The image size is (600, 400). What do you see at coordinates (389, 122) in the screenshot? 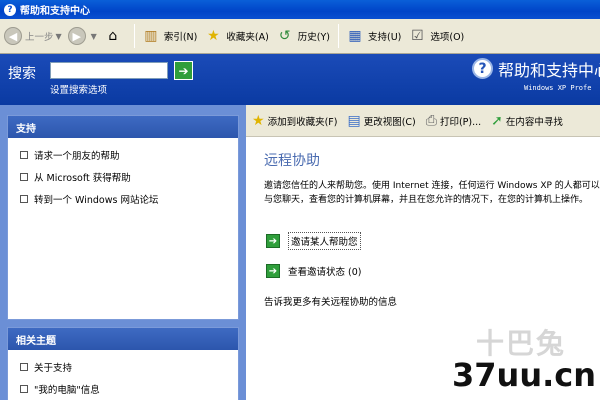
I see `change-view-label: 更改视图(C)` at bounding box center [389, 122].